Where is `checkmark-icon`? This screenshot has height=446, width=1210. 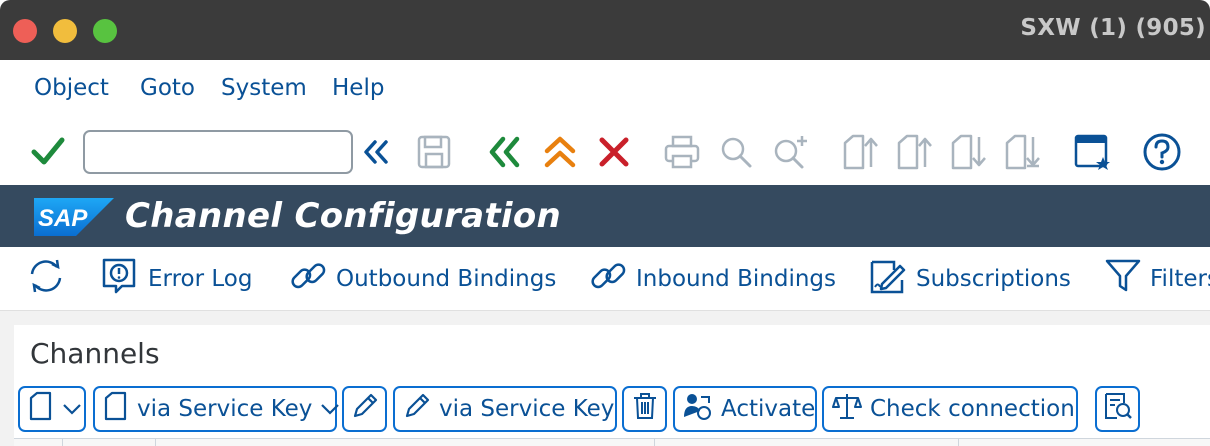
checkmark-icon is located at coordinates (48, 152).